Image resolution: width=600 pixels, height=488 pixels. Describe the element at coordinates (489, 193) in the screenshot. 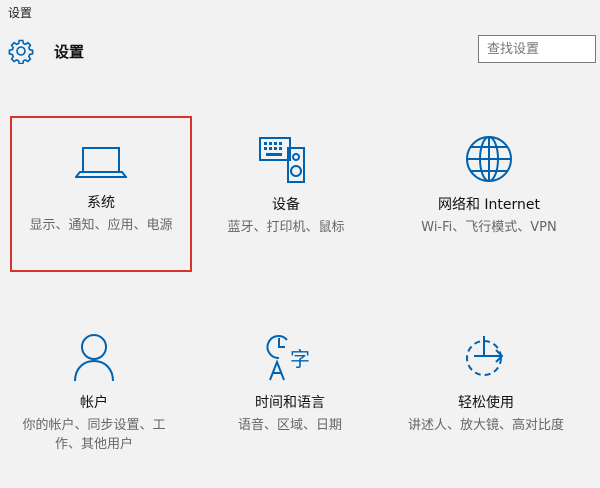

I see `tile-network: 网络和 Internet Wi-Fi、飞行模式、VPN` at that location.